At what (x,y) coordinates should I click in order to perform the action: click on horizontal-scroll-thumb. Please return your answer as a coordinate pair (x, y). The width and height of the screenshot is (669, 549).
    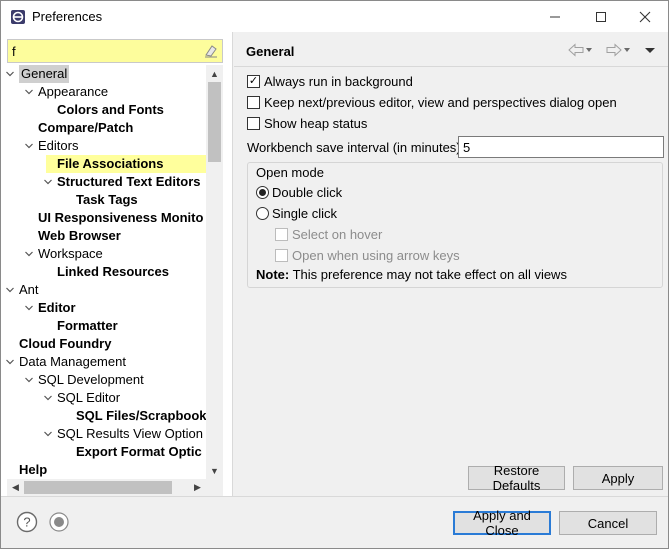
    Looking at the image, I should click on (98, 487).